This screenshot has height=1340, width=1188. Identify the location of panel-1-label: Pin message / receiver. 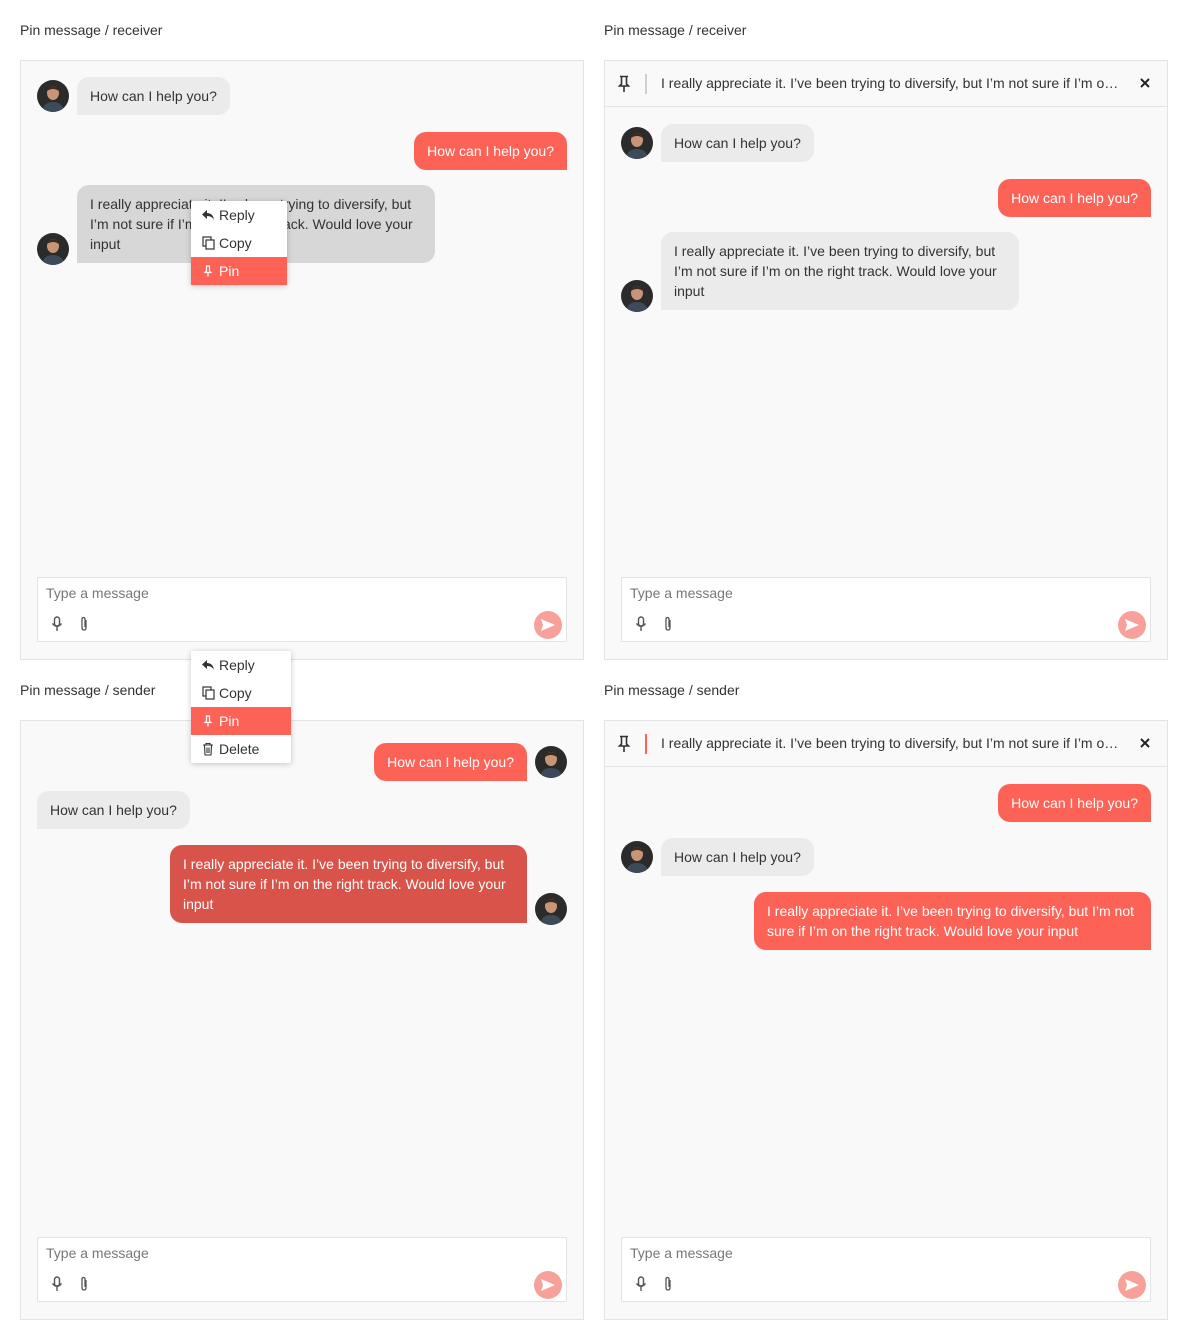
(91, 30).